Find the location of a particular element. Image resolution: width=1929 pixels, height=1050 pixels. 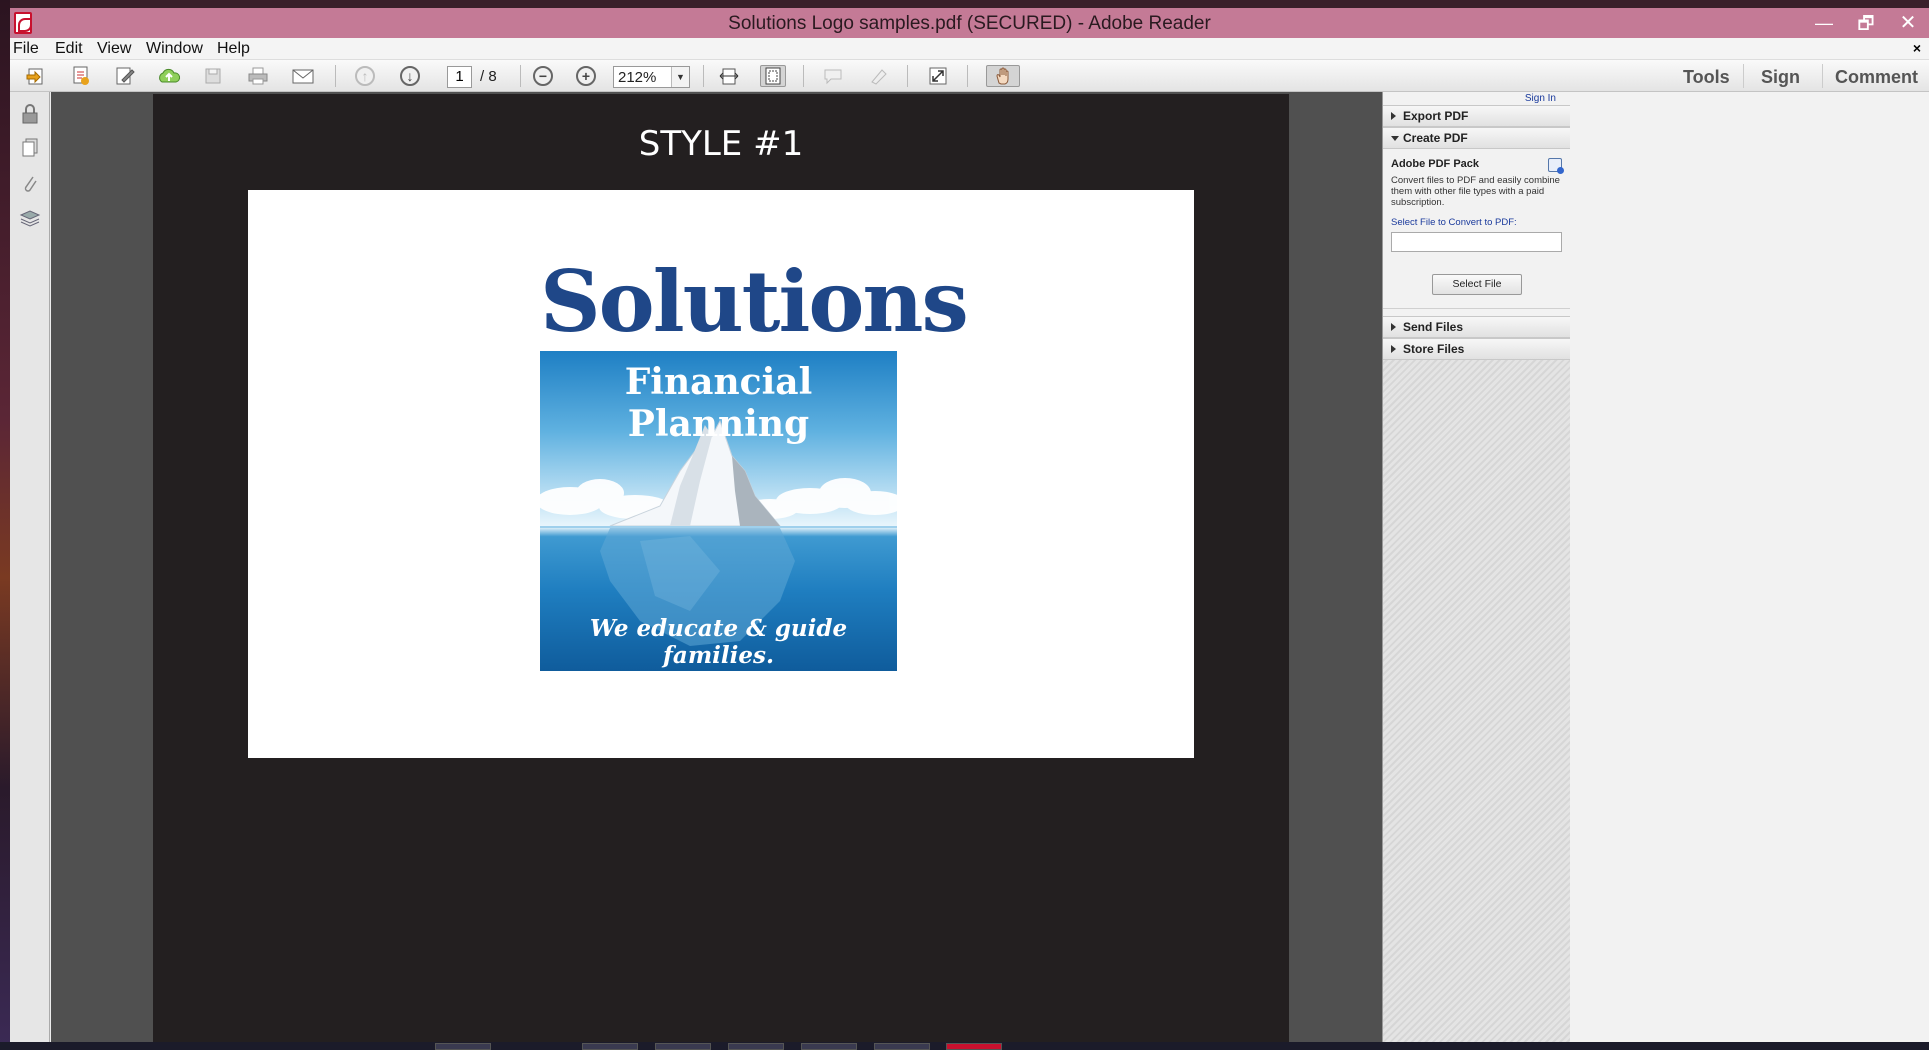

section-export-pdf: Export PDF is located at coordinates (1476, 116).